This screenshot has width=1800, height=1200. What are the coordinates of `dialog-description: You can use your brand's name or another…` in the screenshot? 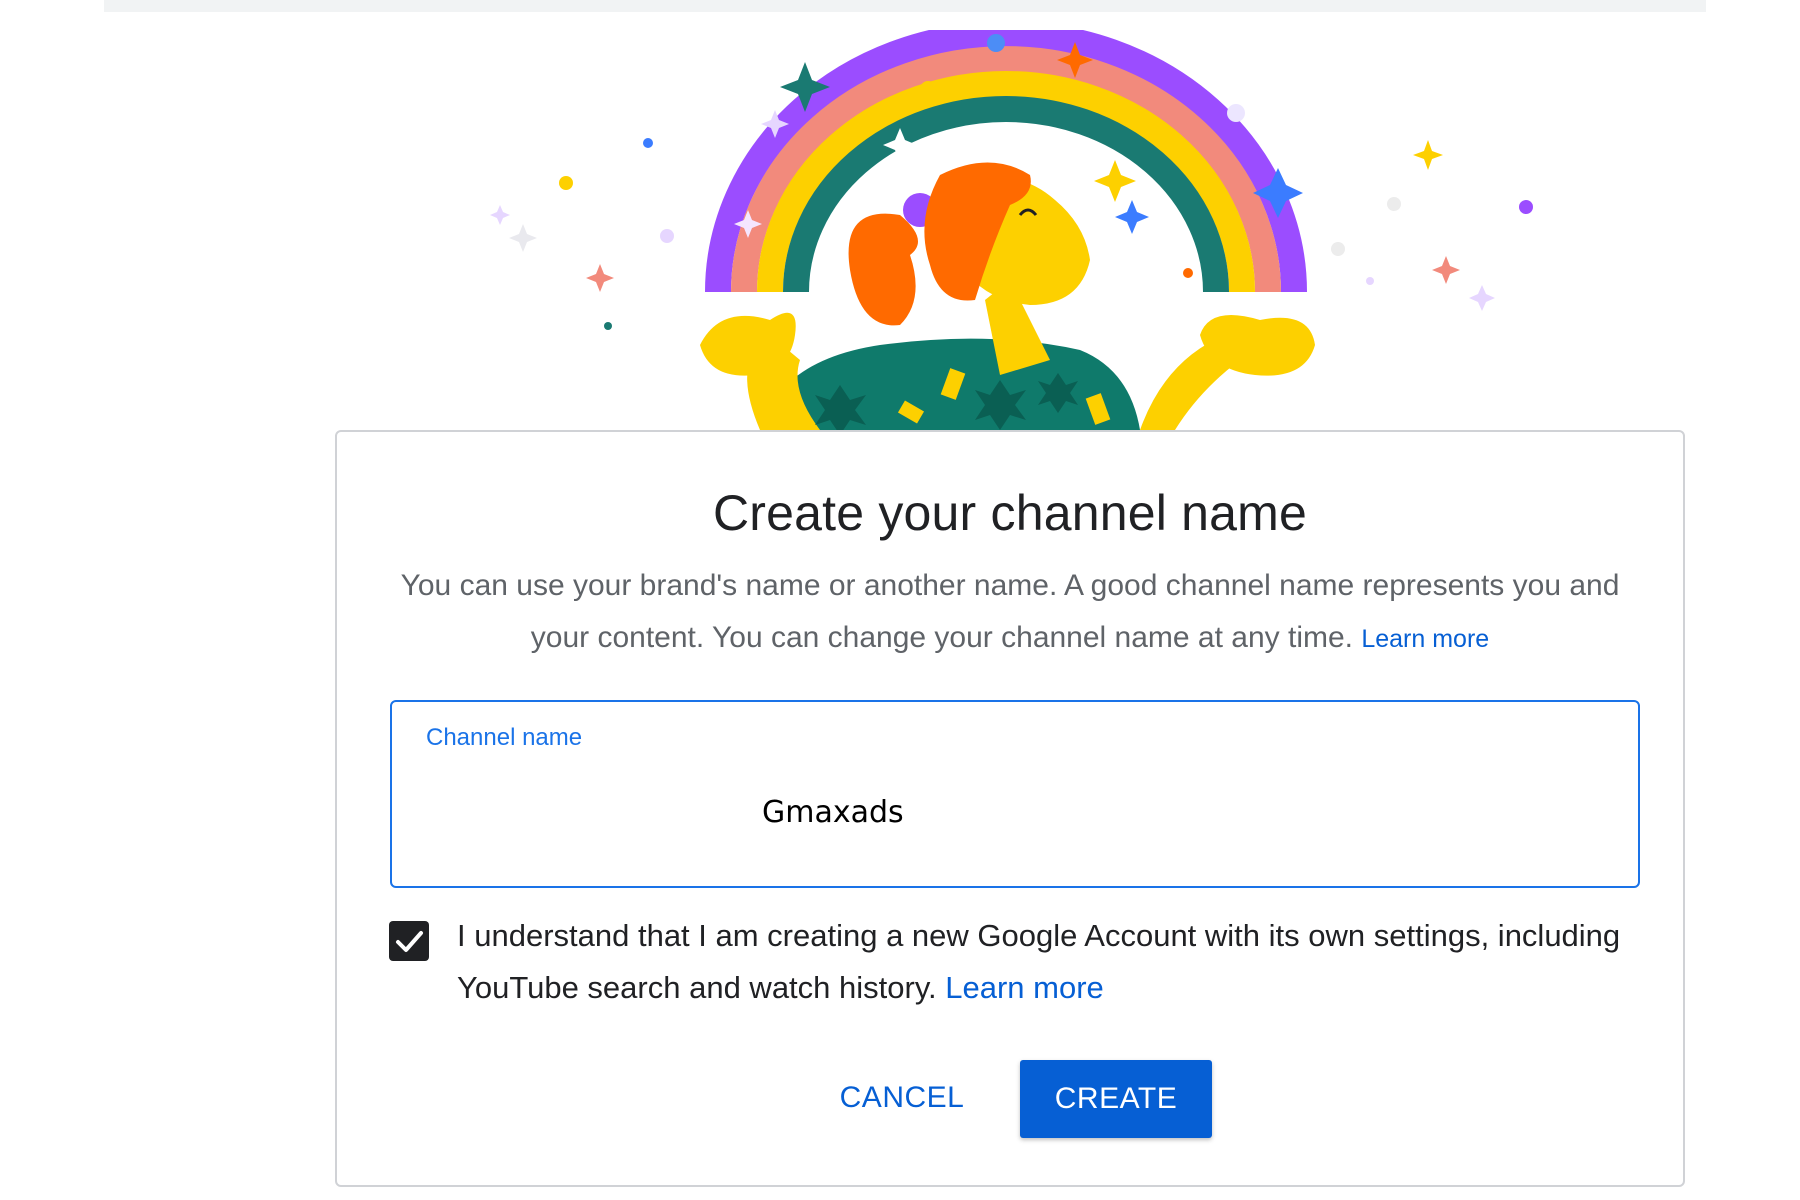 It's located at (1010, 612).